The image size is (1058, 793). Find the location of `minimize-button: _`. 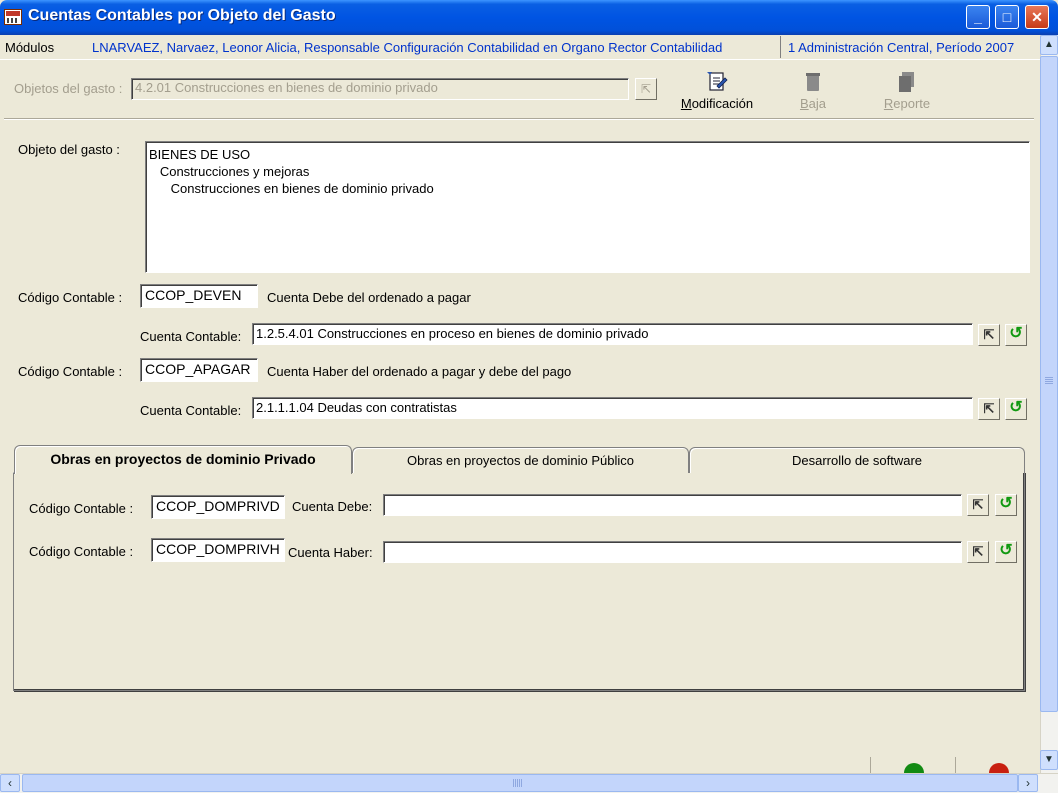

minimize-button: _ is located at coordinates (978, 17).